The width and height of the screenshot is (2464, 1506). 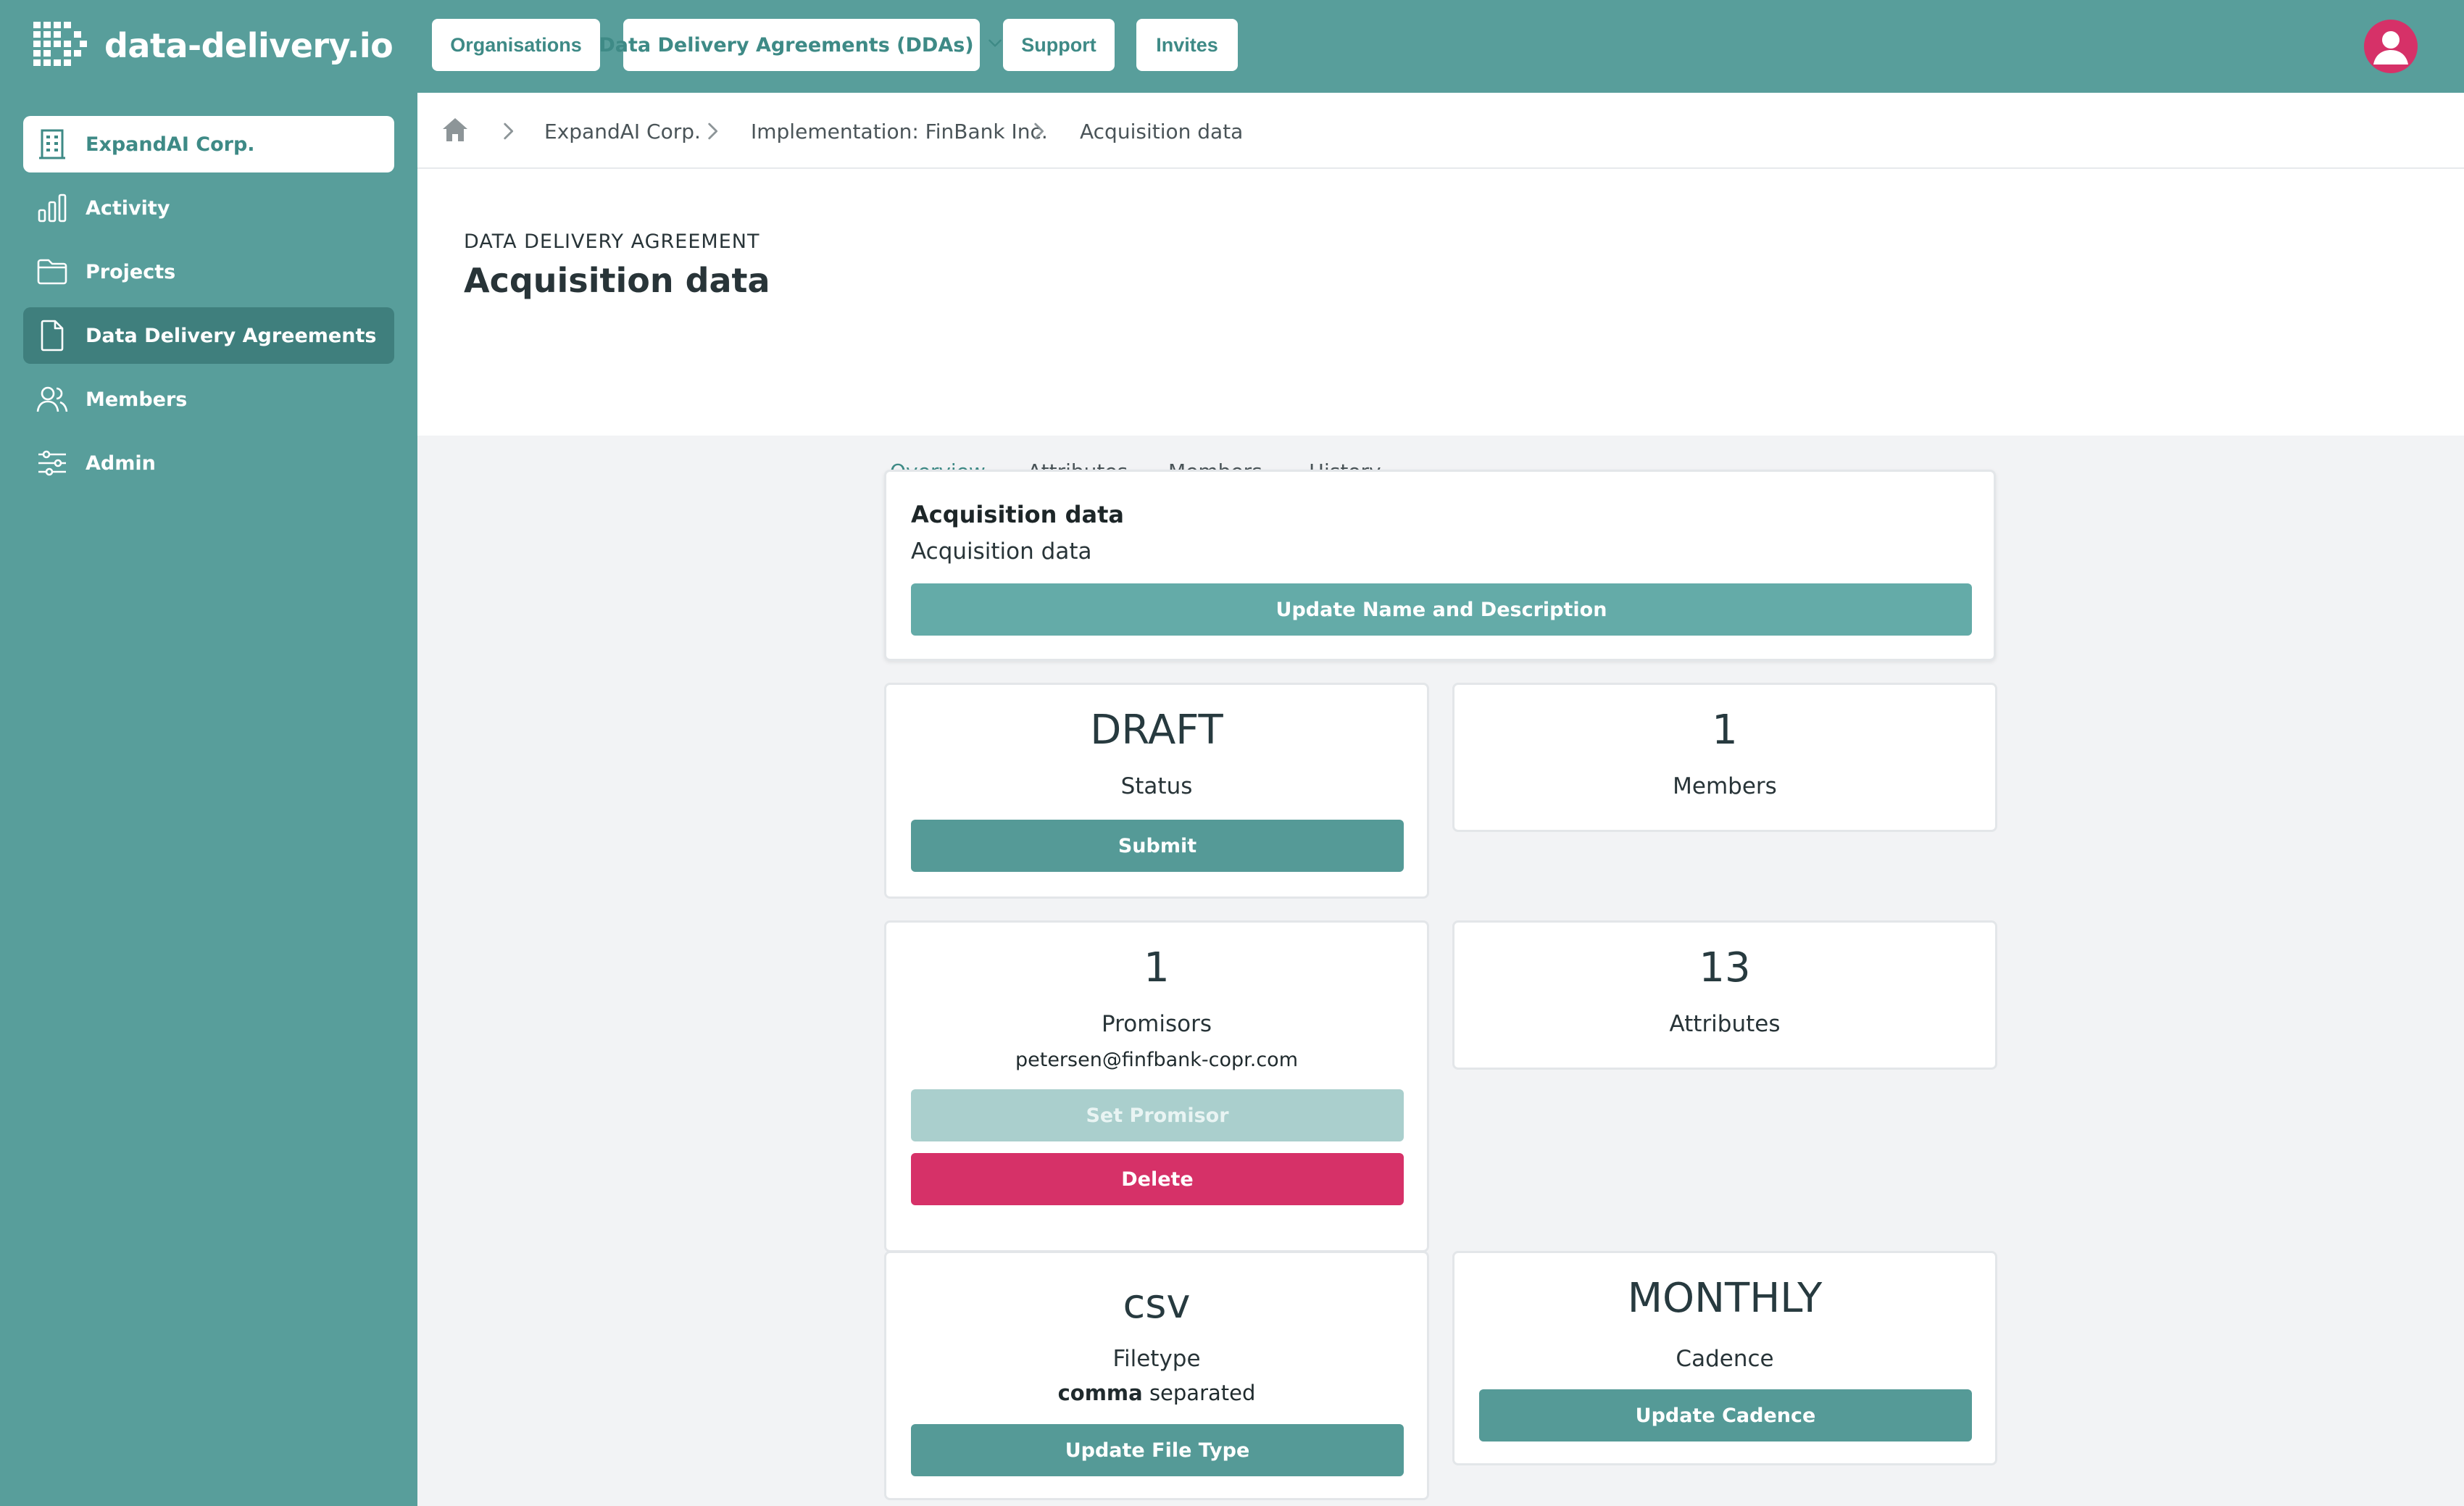 What do you see at coordinates (249, 45) in the screenshot?
I see `logo-text: data-delivery.io` at bounding box center [249, 45].